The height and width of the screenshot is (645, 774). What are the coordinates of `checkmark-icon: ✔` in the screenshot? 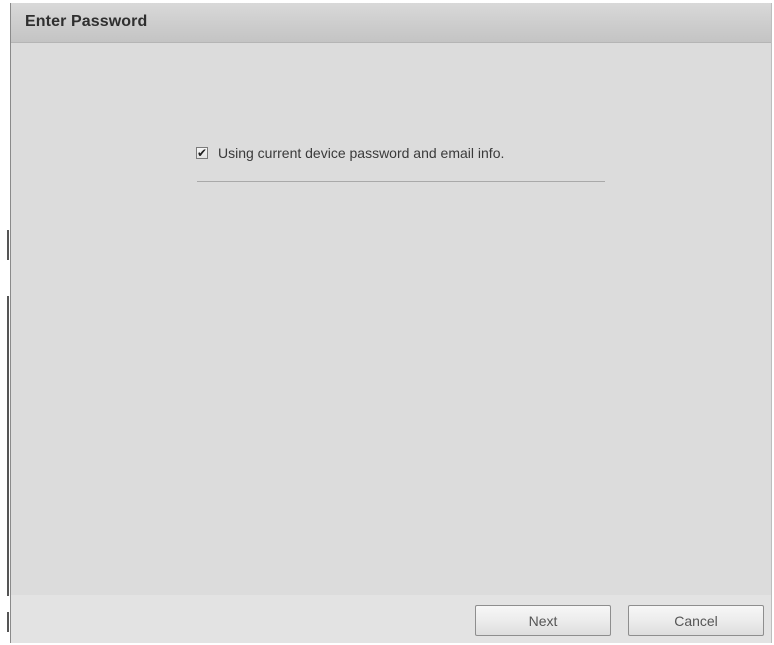 It's located at (202, 153).